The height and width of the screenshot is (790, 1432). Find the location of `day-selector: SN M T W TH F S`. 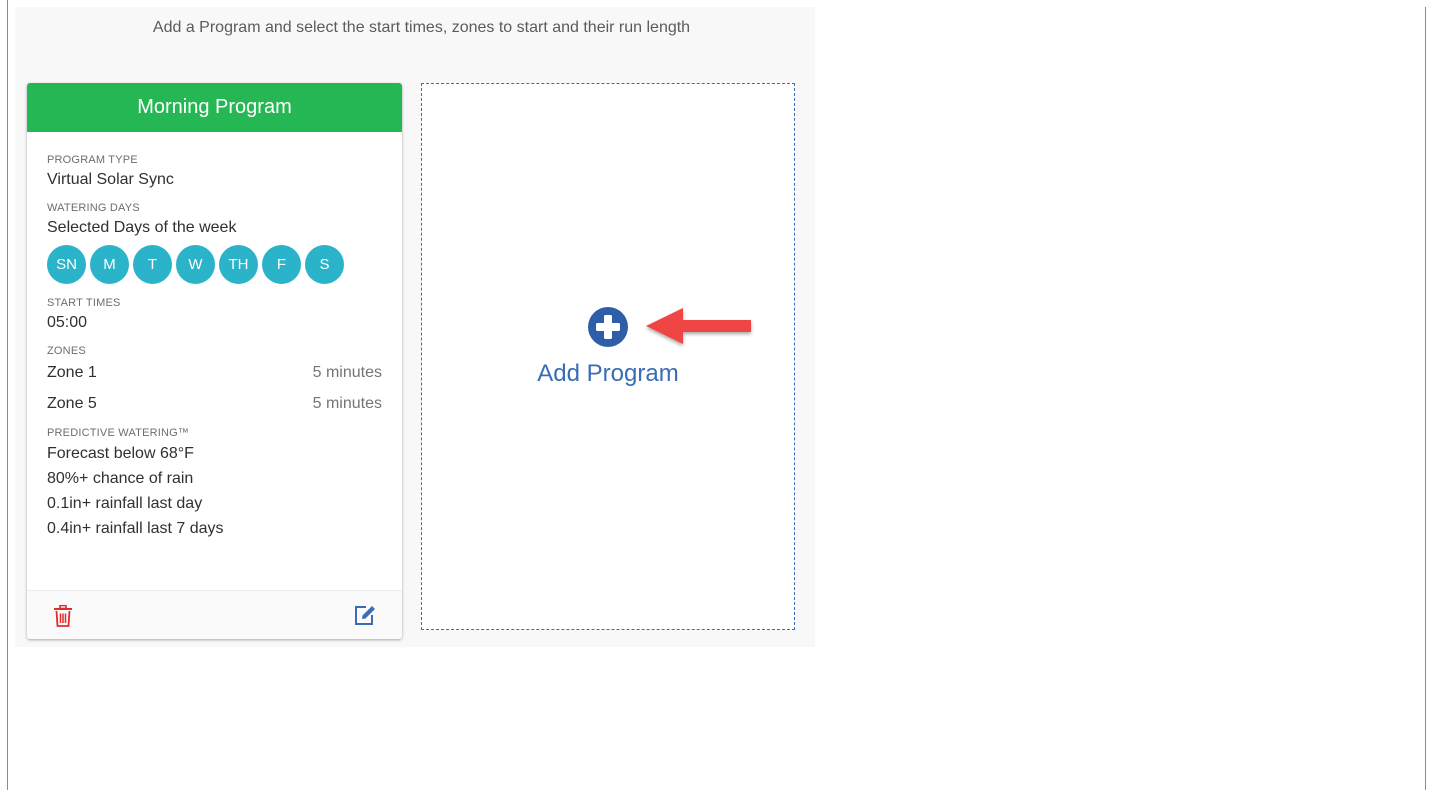

day-selector: SN M T W TH F S is located at coordinates (214, 264).